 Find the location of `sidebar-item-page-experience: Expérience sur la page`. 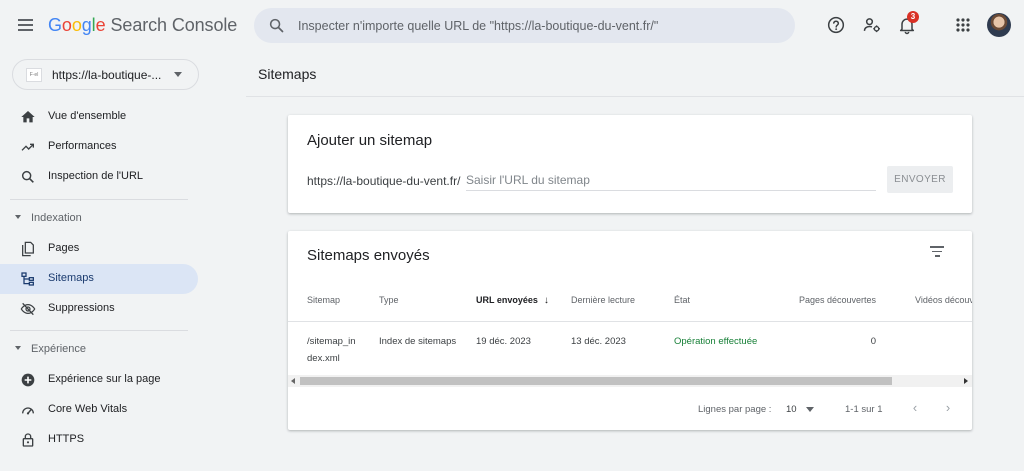

sidebar-item-page-experience: Expérience sur la page is located at coordinates (99, 380).